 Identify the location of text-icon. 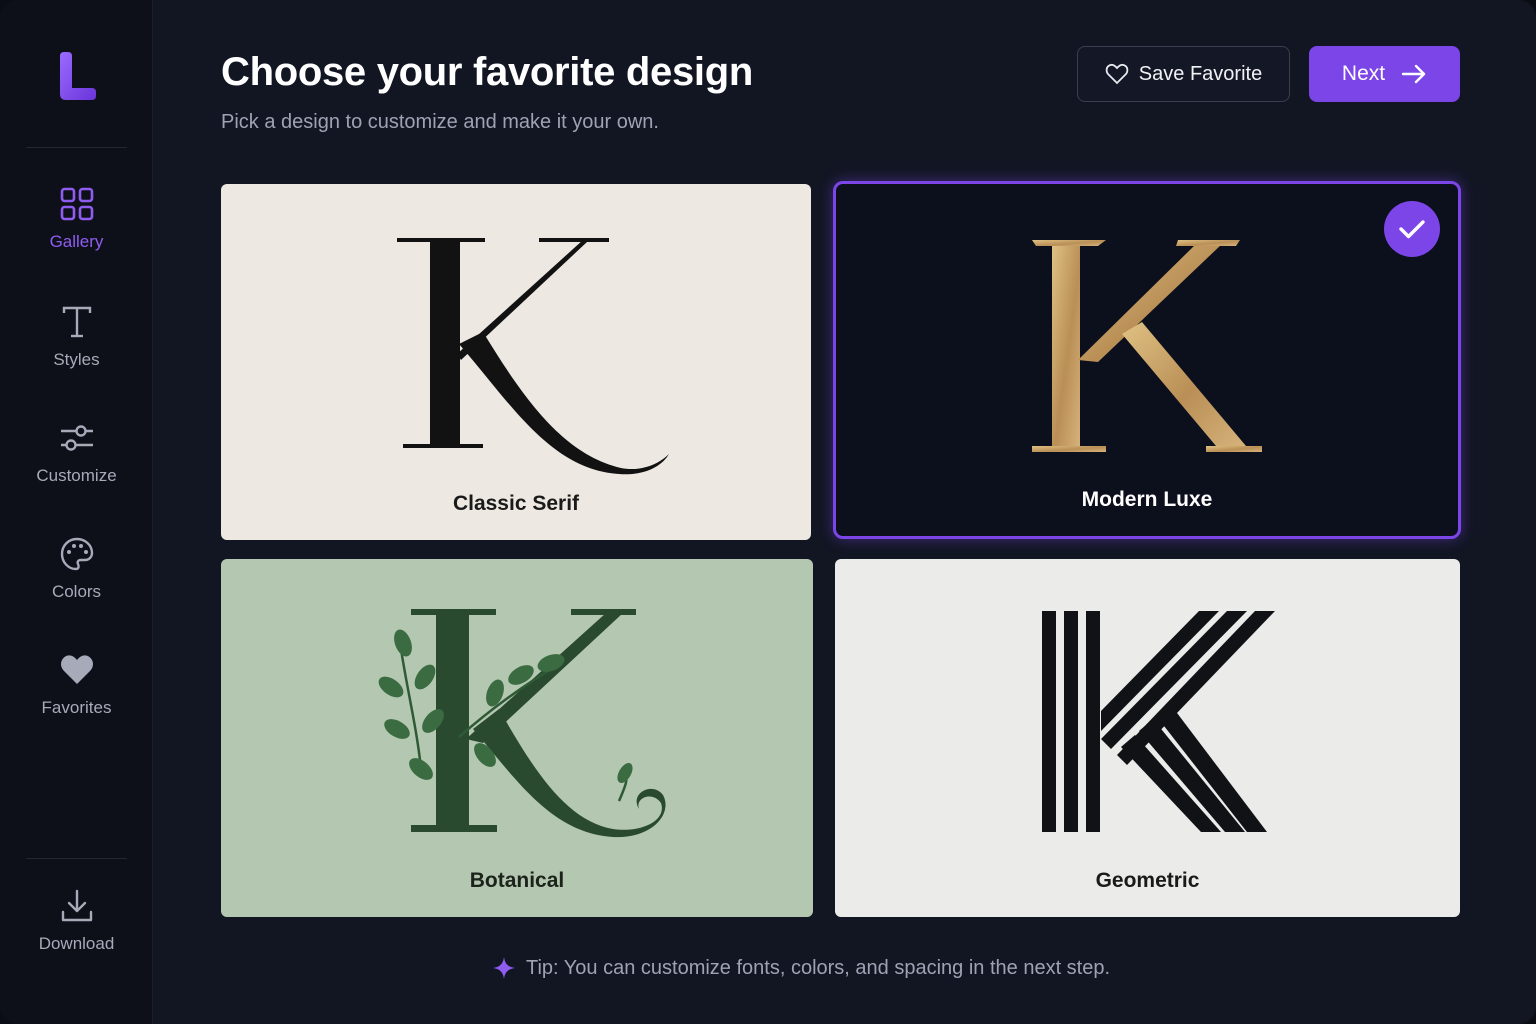
(77, 322).